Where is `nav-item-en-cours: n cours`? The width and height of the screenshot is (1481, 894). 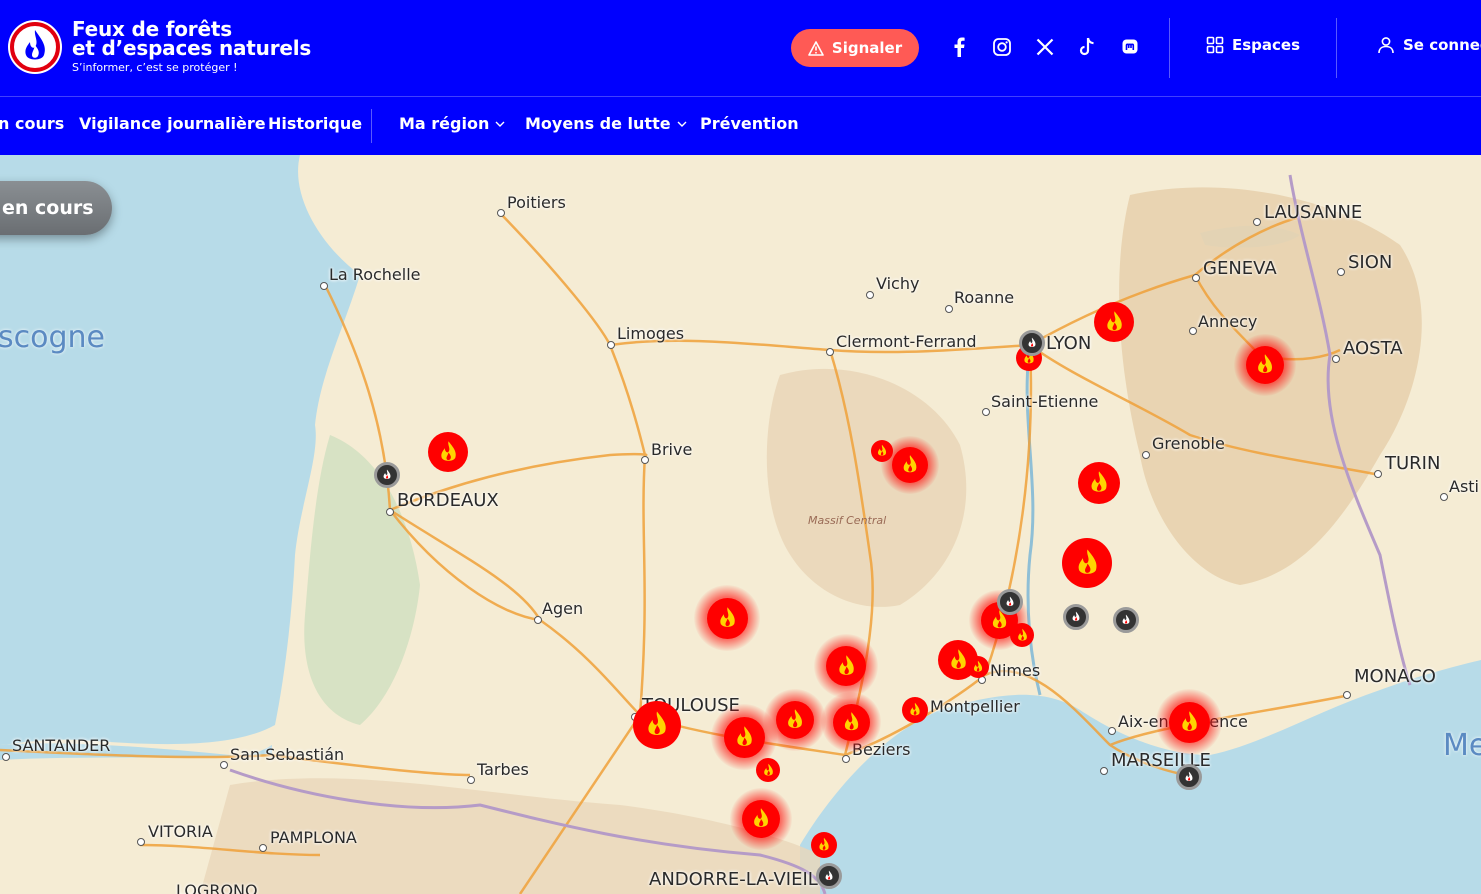 nav-item-en-cours: n cours is located at coordinates (32, 123).